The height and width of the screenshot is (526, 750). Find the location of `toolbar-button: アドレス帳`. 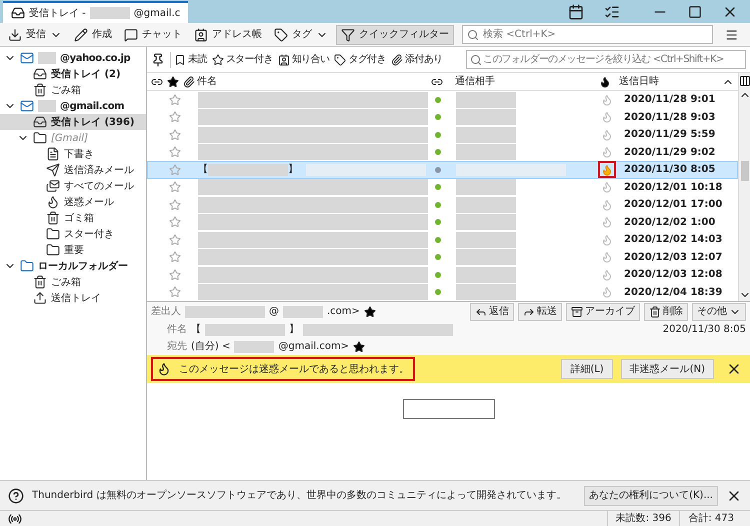

toolbar-button: アドレス帳 is located at coordinates (228, 34).